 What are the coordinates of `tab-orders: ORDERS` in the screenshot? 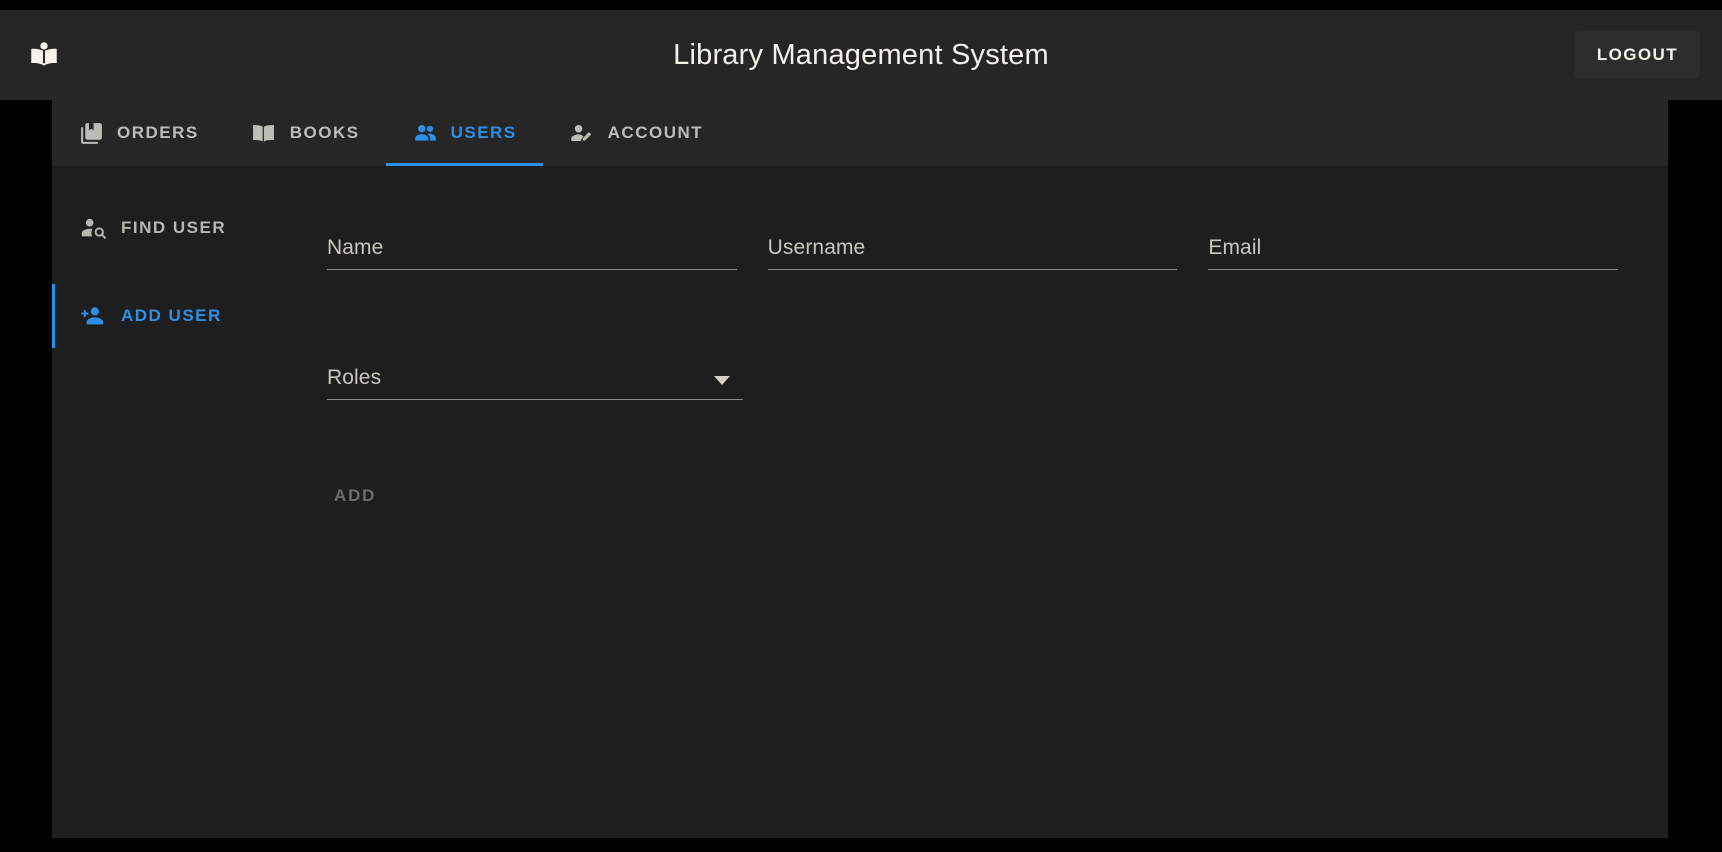 It's located at (138, 133).